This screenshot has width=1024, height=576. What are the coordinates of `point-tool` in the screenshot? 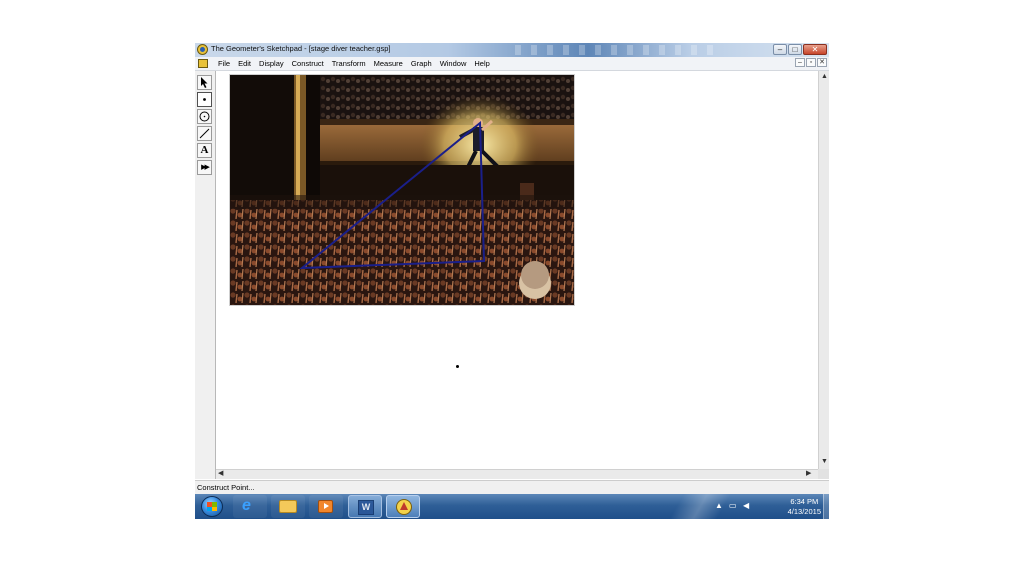 It's located at (204, 99).